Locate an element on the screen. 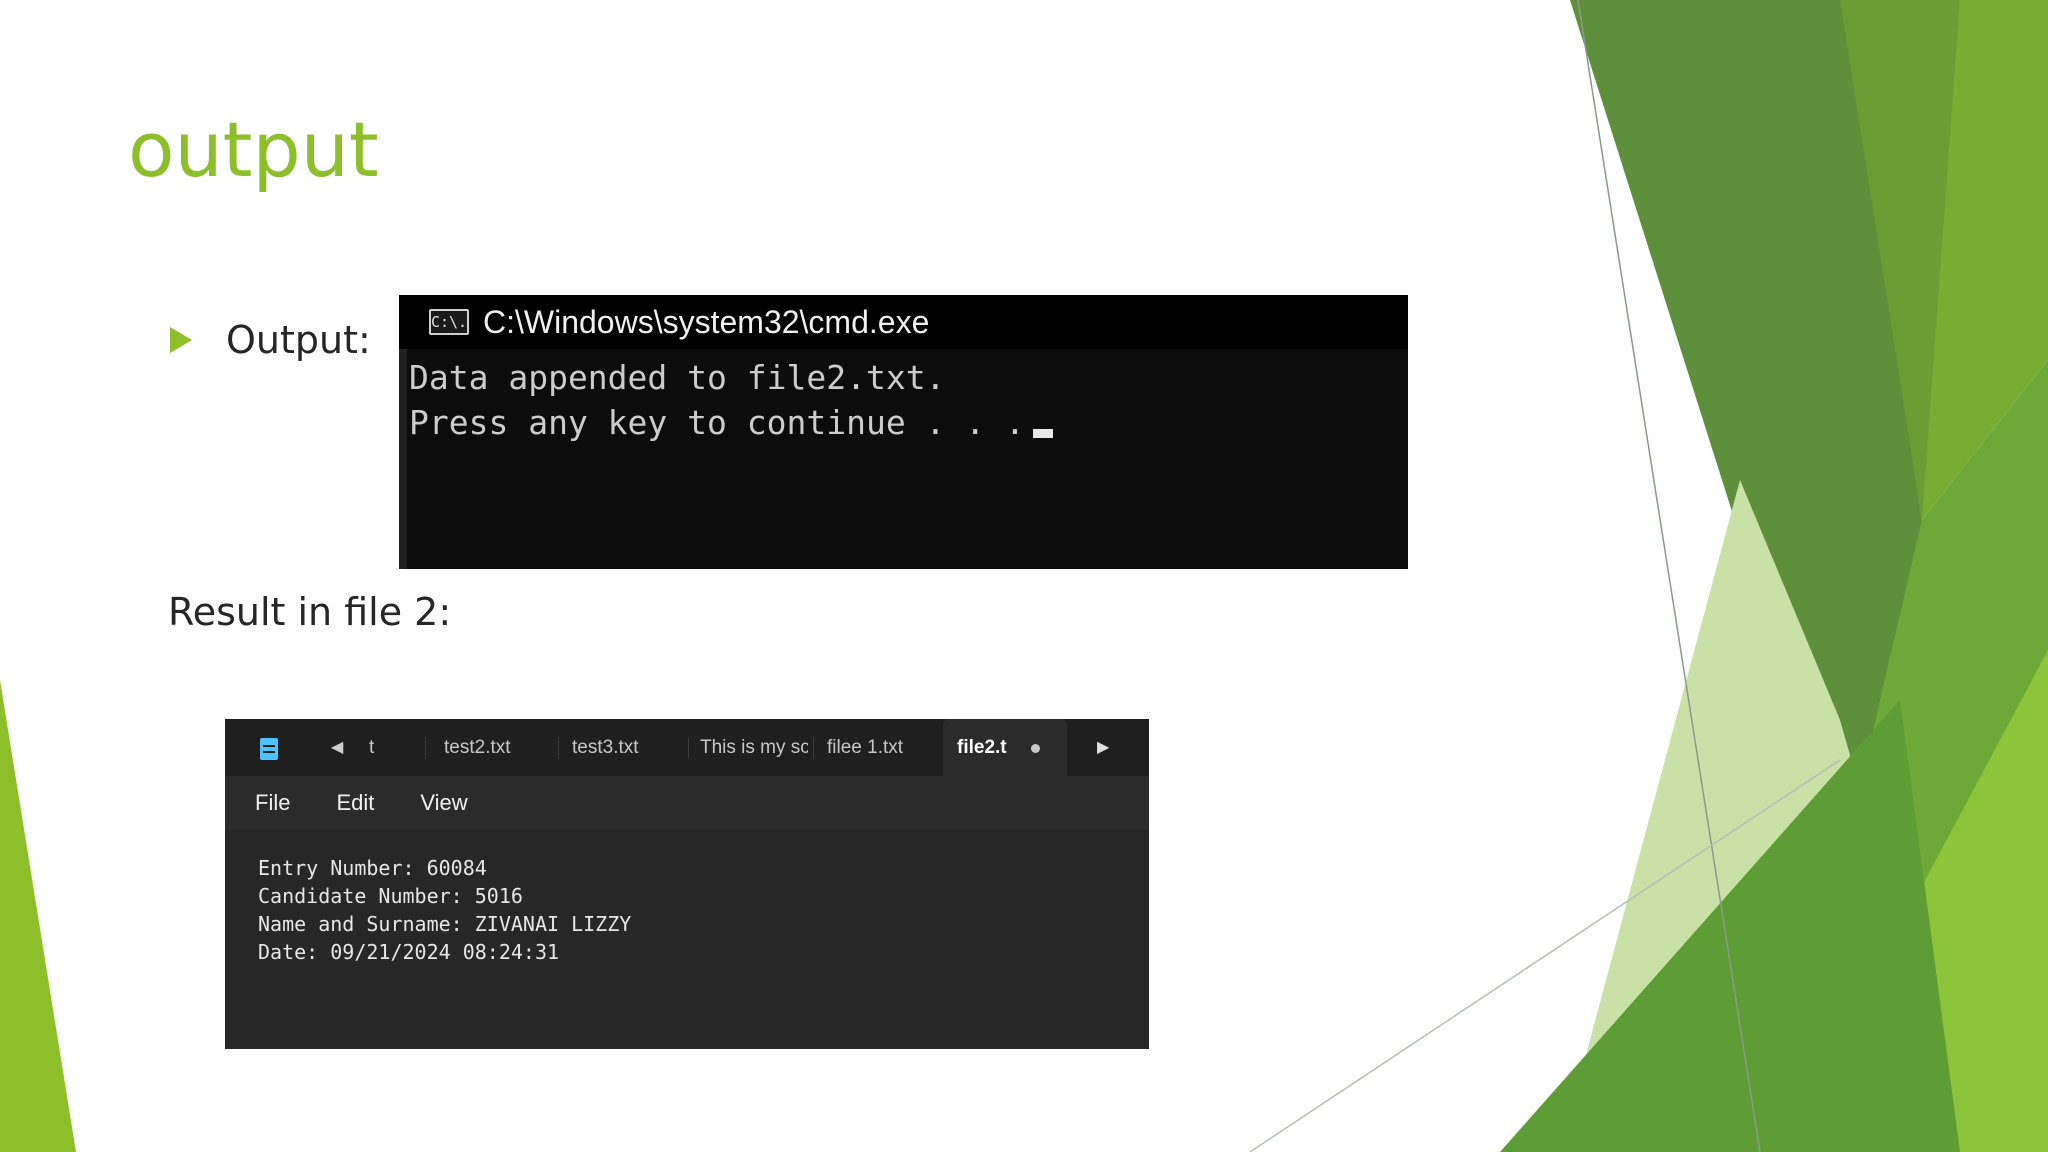 The image size is (2048, 1152). tab-test3: test3.txt is located at coordinates (622, 747).